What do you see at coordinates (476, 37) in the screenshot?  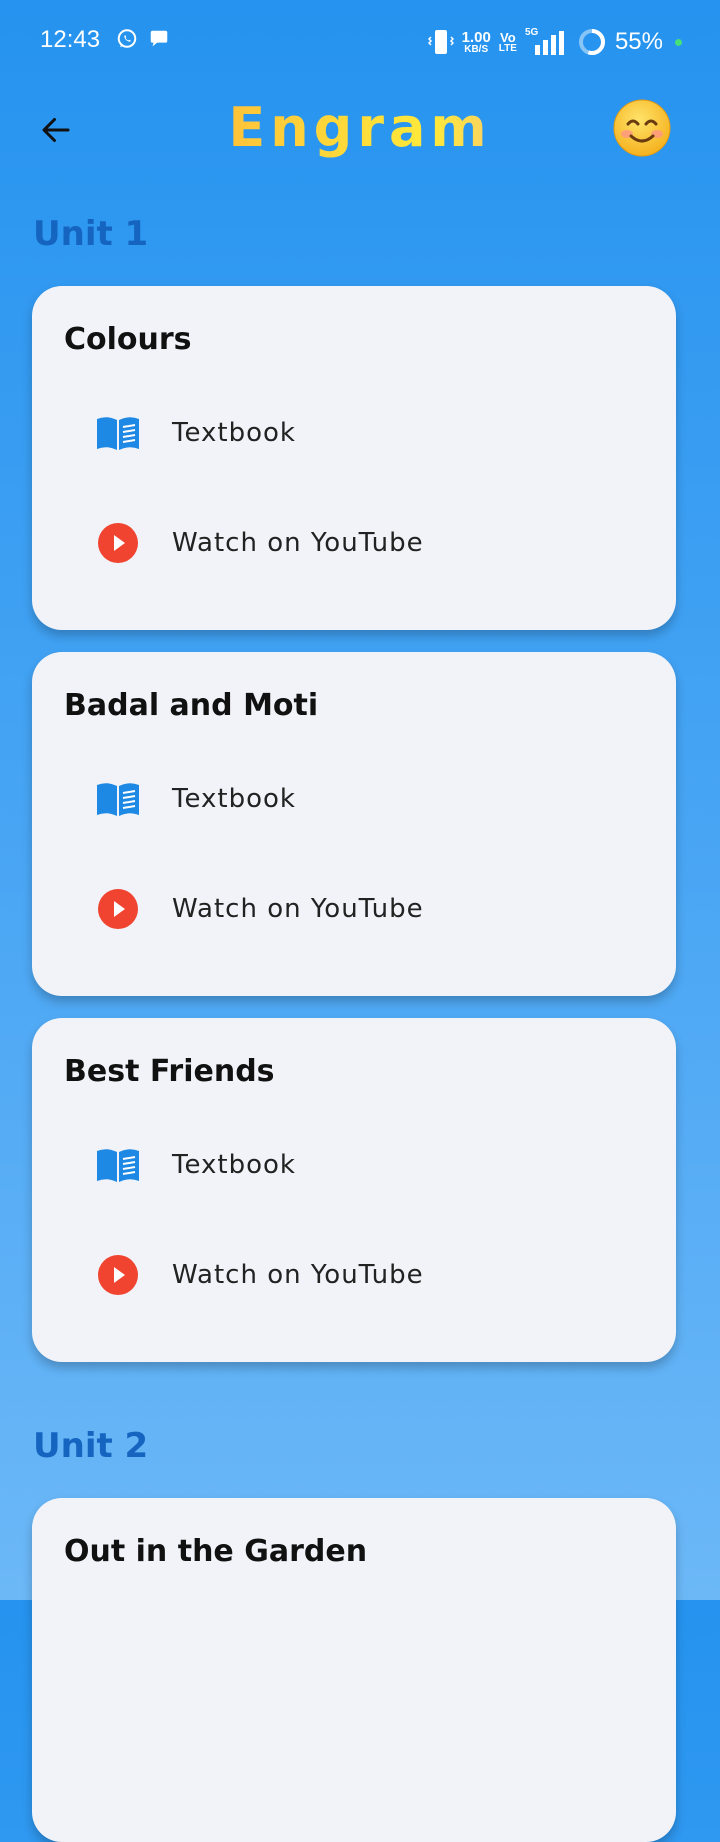 I see `net-speed-value: 1.00` at bounding box center [476, 37].